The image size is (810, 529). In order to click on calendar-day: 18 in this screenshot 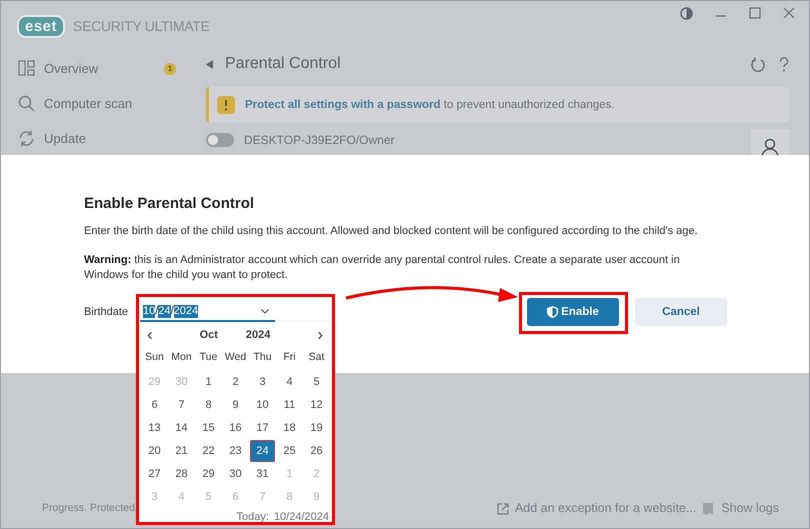, I will do `click(289, 428)`.